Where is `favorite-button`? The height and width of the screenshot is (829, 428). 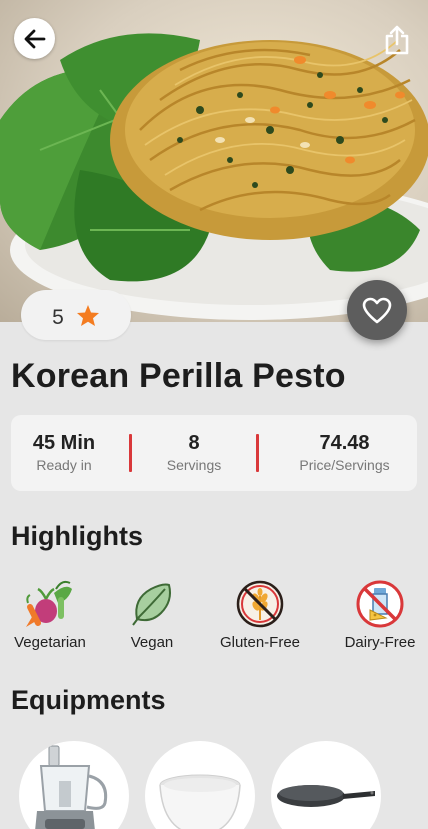 favorite-button is located at coordinates (377, 310).